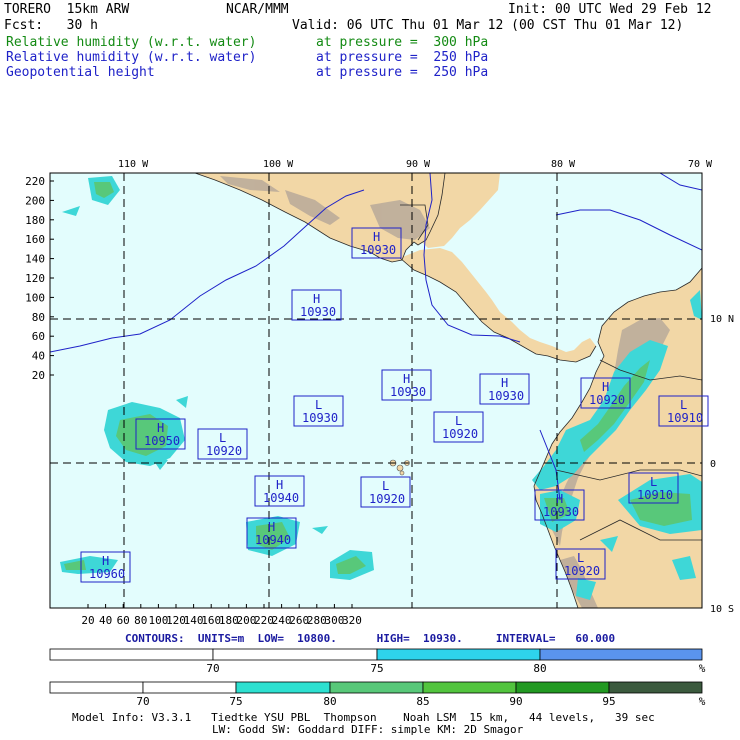 Image resolution: width=740 pixels, height=740 pixels. I want to click on colorbar-upper: 70 75 80%, so click(377, 661).